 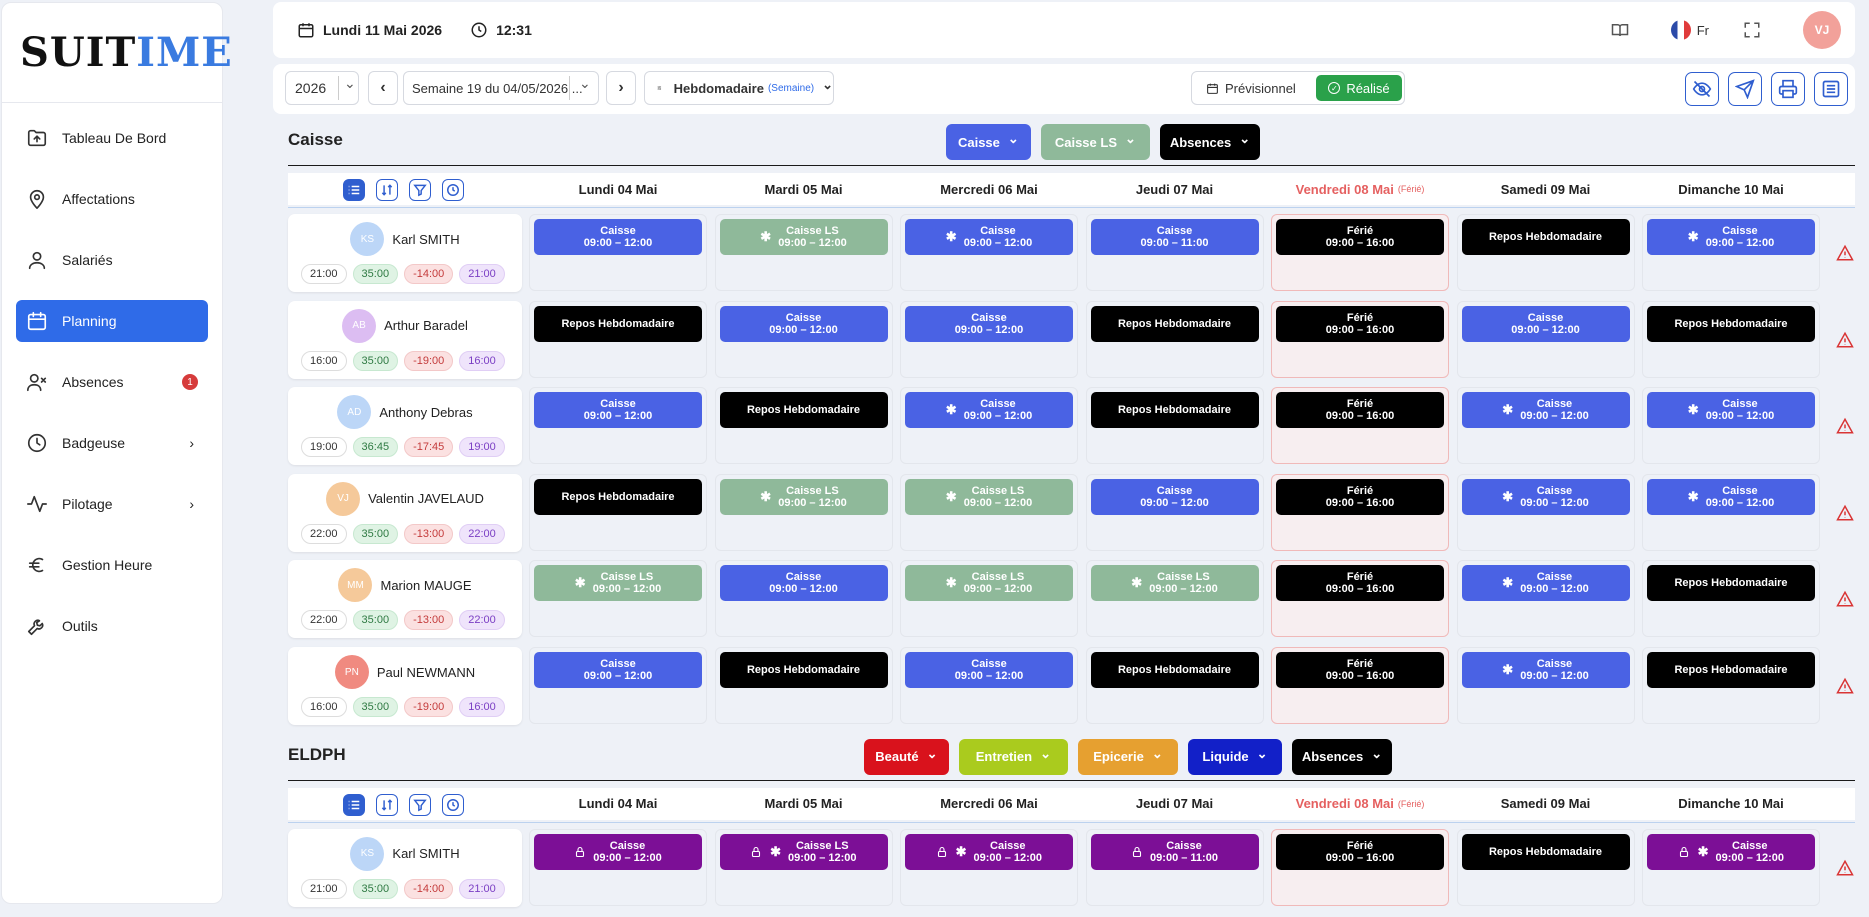 I want to click on book-icon, so click(x=1620, y=30).